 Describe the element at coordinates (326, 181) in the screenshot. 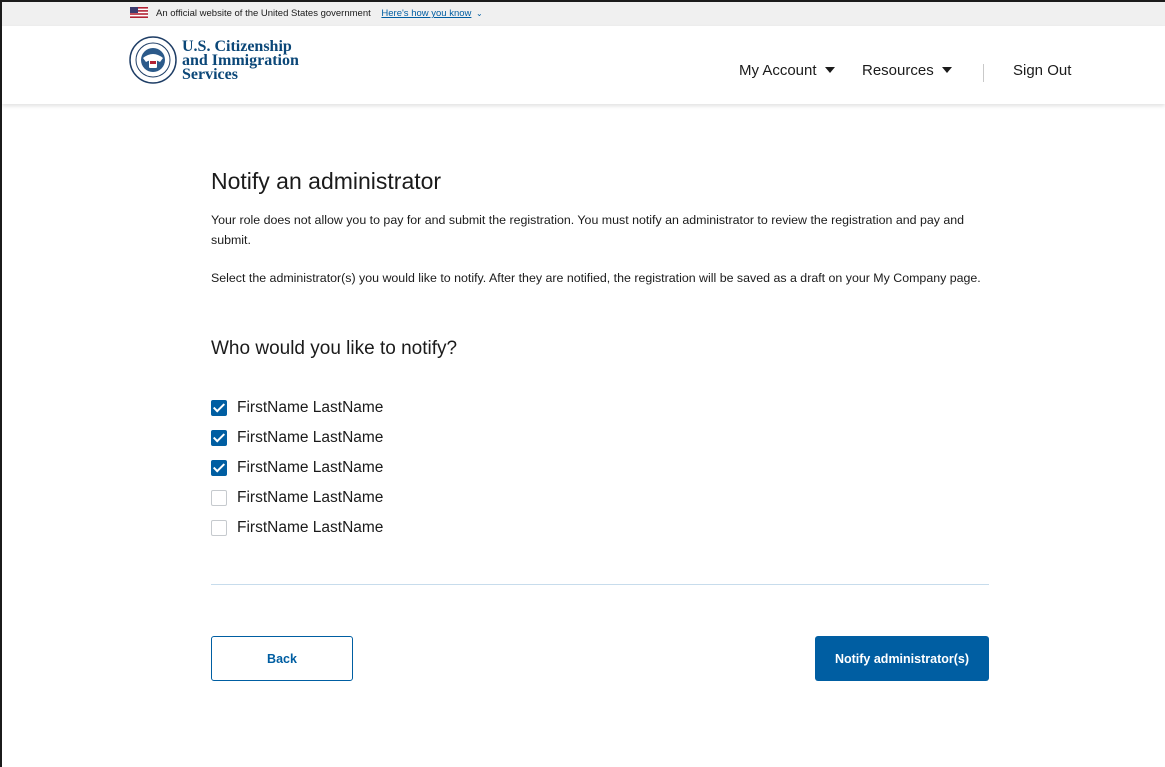

I see `page-title: Notify an administrator` at that location.